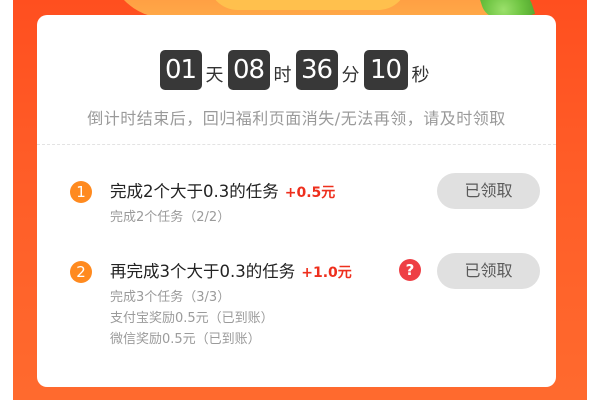  What do you see at coordinates (296, 118) in the screenshot?
I see `countdown-notice: 倒计时结束后，回归福利页面消失/无法再领，请及时领取` at bounding box center [296, 118].